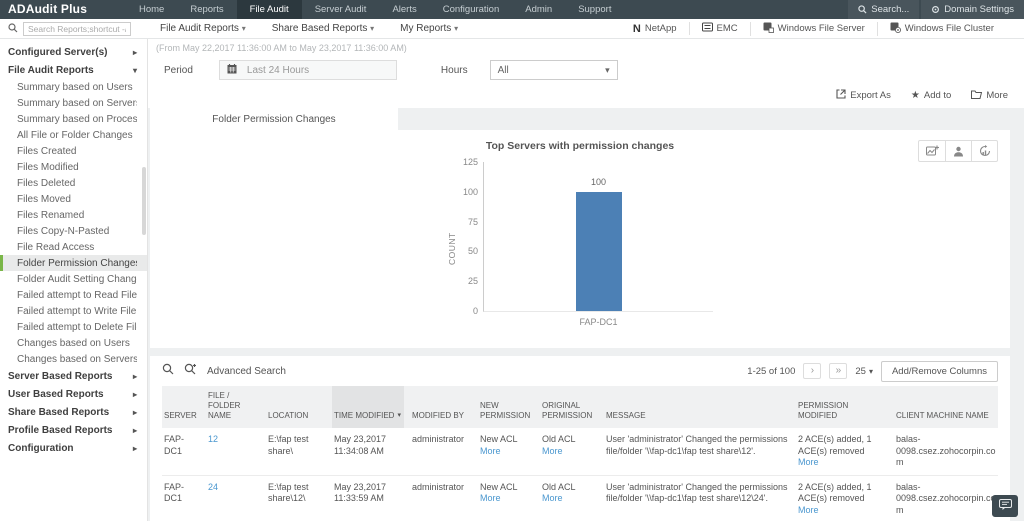 The width and height of the screenshot is (1024, 521). Describe the element at coordinates (73, 448) in the screenshot. I see `sidebar-item: Configuration ▸` at that location.